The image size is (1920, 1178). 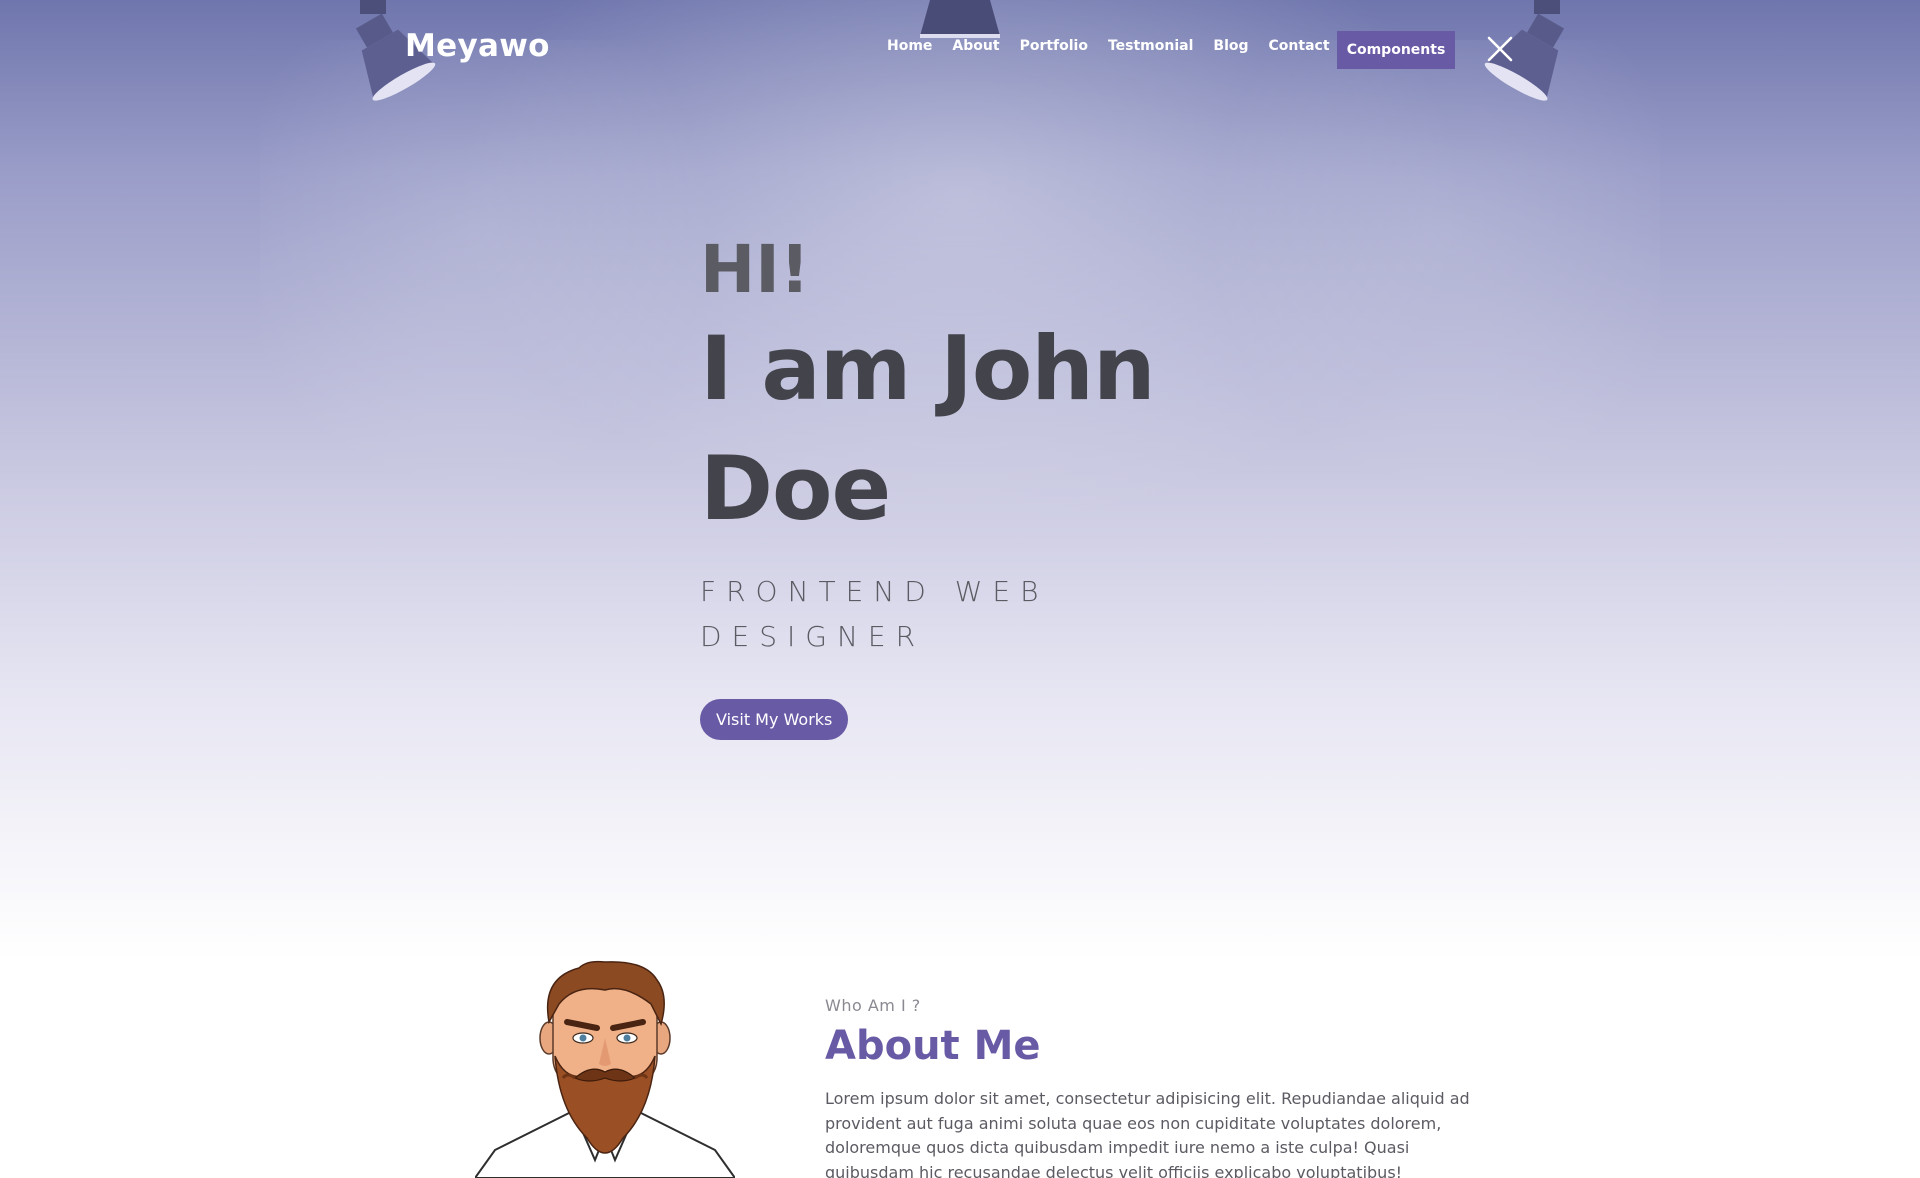 What do you see at coordinates (1150, 46) in the screenshot?
I see `nav-link-testimonial: Testmonial` at bounding box center [1150, 46].